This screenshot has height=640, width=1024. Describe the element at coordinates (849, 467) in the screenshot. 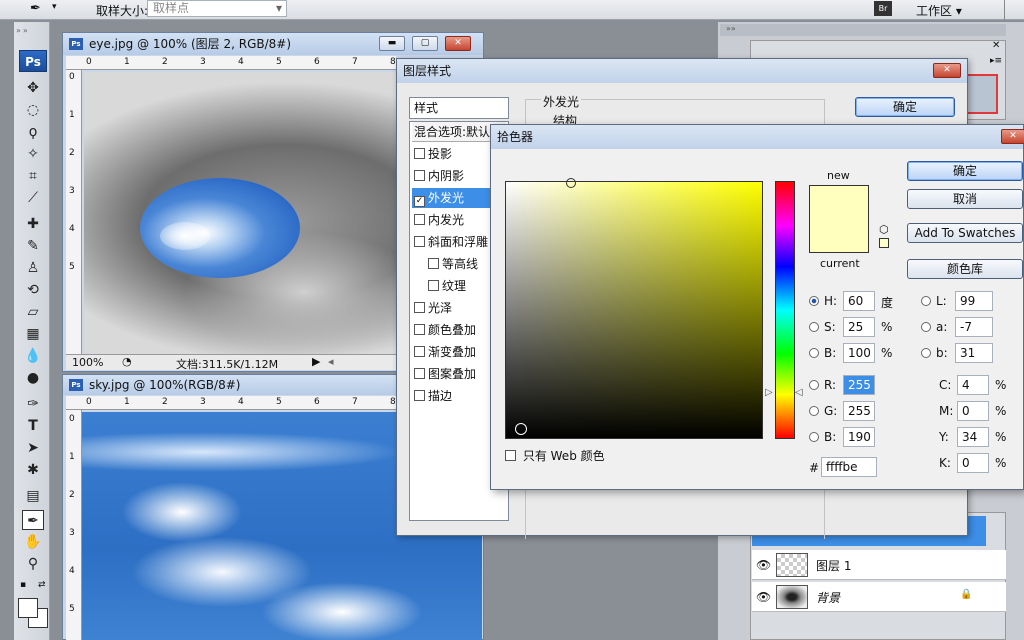

I see `hex-input: ffffbe` at that location.